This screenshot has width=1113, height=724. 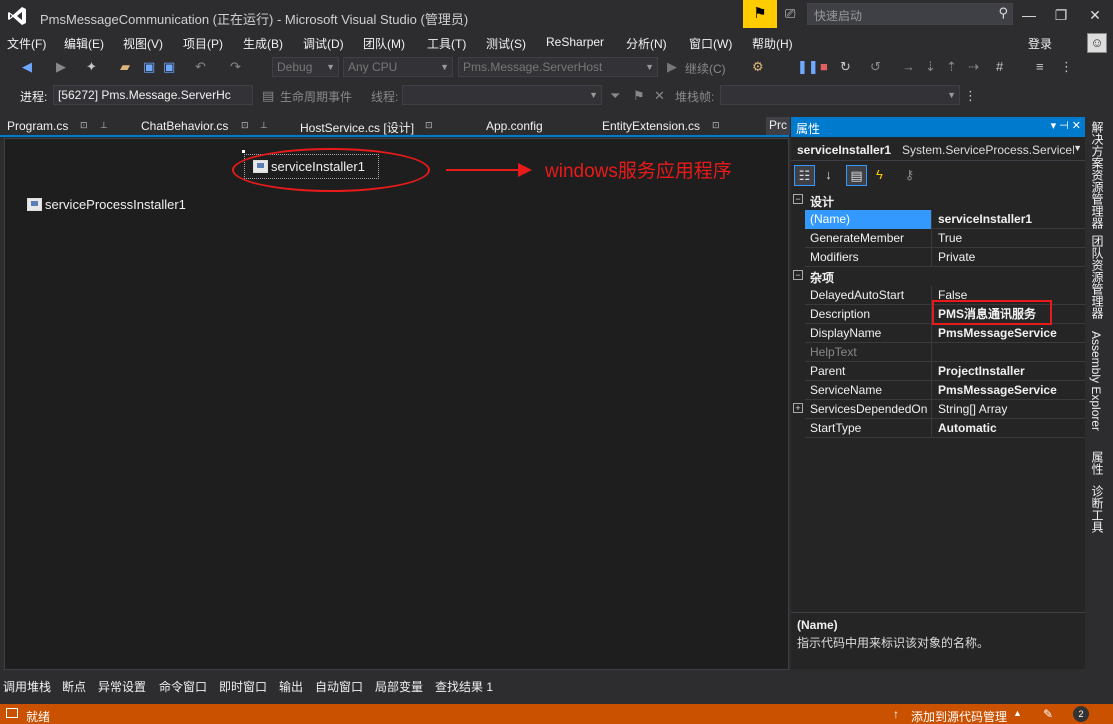 What do you see at coordinates (1097, 43) in the screenshot?
I see `account-icon: ☺` at bounding box center [1097, 43].